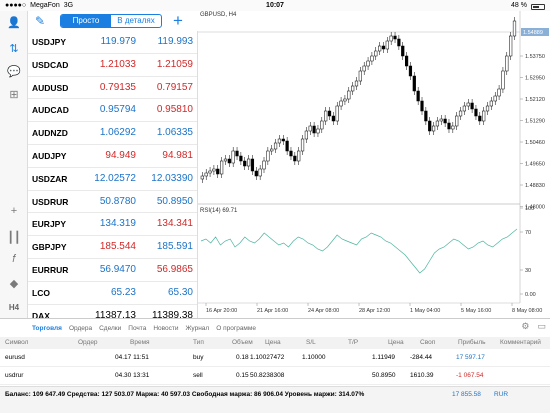  What do you see at coordinates (178, 20) in the screenshot?
I see `add-symbol-icon: +` at bounding box center [178, 20].